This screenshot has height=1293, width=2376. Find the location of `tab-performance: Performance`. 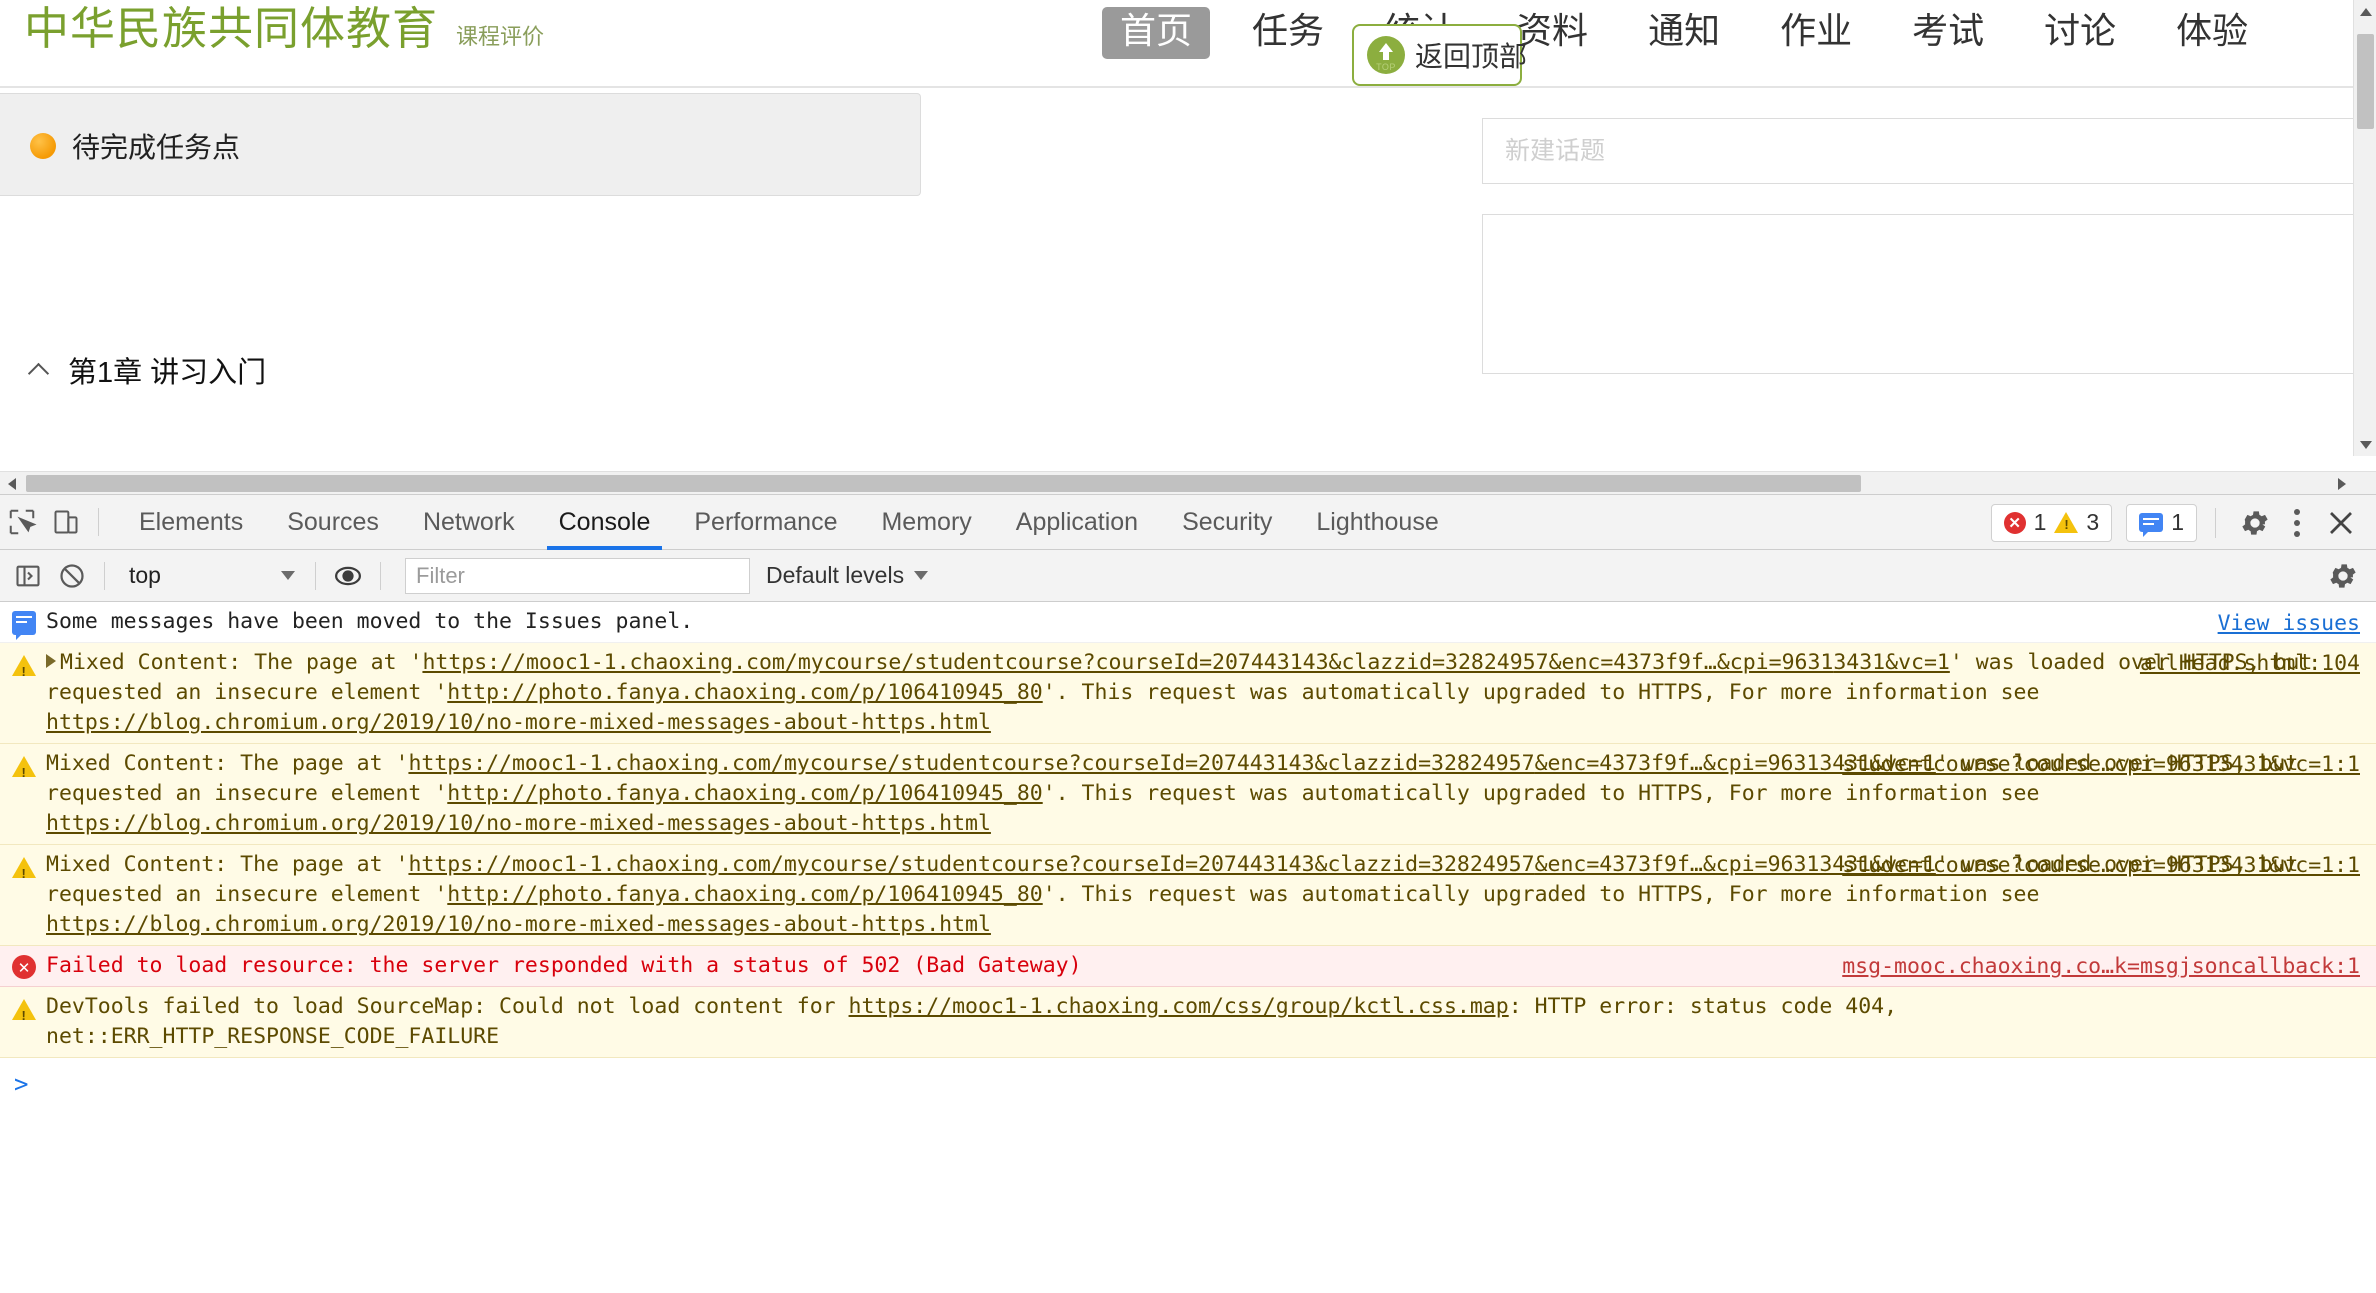

tab-performance: Performance is located at coordinates (765, 522).